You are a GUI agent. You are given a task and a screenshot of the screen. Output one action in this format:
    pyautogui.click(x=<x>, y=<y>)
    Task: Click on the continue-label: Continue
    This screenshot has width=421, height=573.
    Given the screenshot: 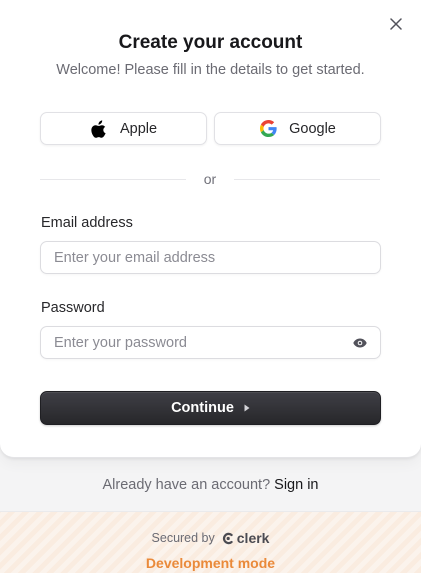 What is the action you would take?
    pyautogui.click(x=202, y=408)
    